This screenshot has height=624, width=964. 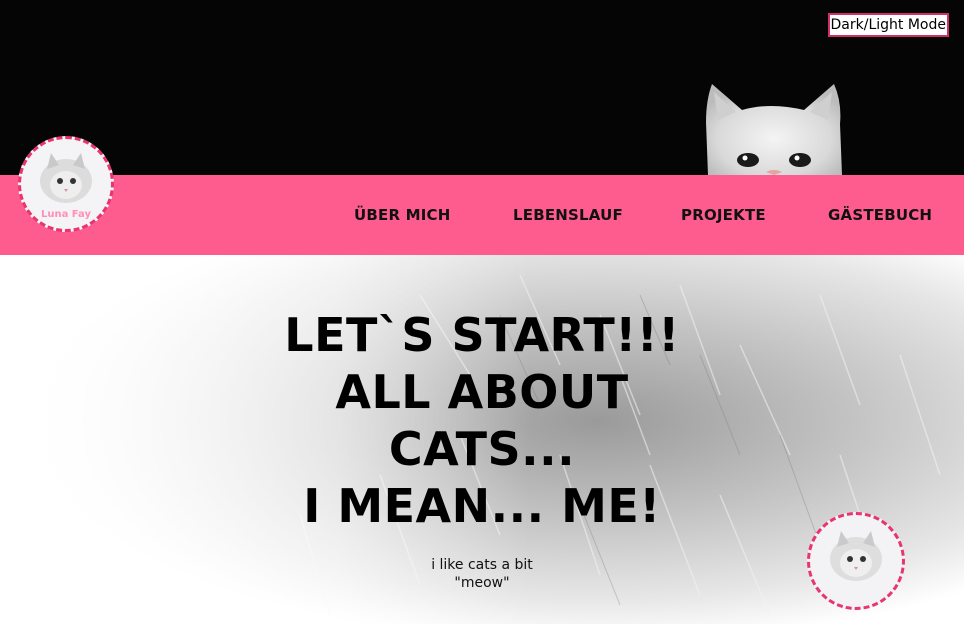 What do you see at coordinates (66, 184) in the screenshot?
I see `site-logo: Luna Fay` at bounding box center [66, 184].